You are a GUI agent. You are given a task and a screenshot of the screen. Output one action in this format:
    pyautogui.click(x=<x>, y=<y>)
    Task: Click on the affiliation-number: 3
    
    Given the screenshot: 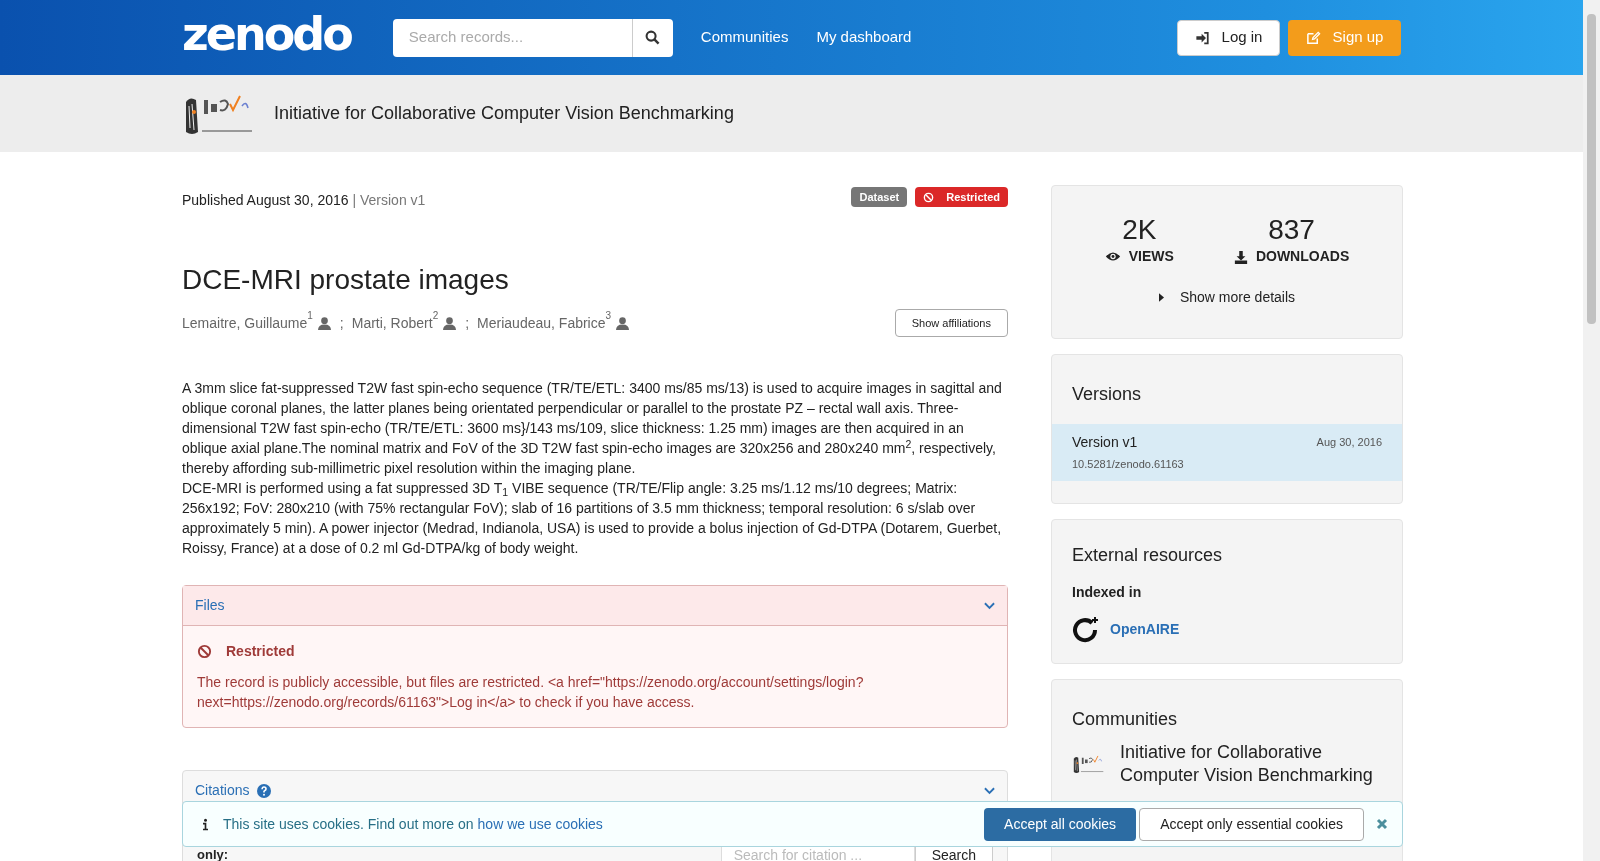 What is the action you would take?
    pyautogui.click(x=608, y=315)
    